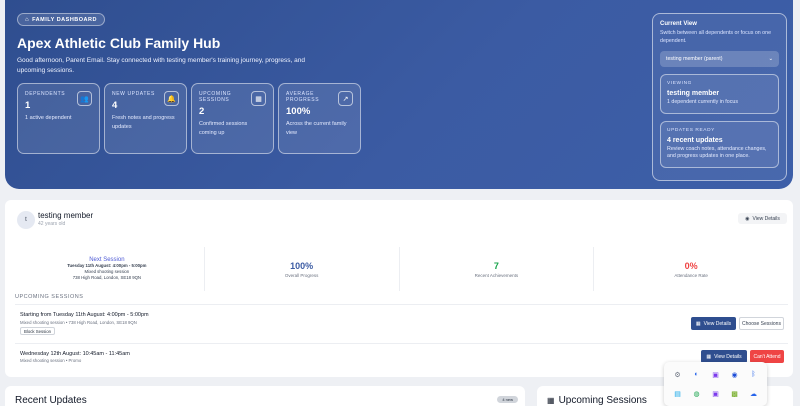 The width and height of the screenshot is (800, 406). What do you see at coordinates (761, 323) in the screenshot?
I see `choose-sessions-button: Choose Sessions` at bounding box center [761, 323].